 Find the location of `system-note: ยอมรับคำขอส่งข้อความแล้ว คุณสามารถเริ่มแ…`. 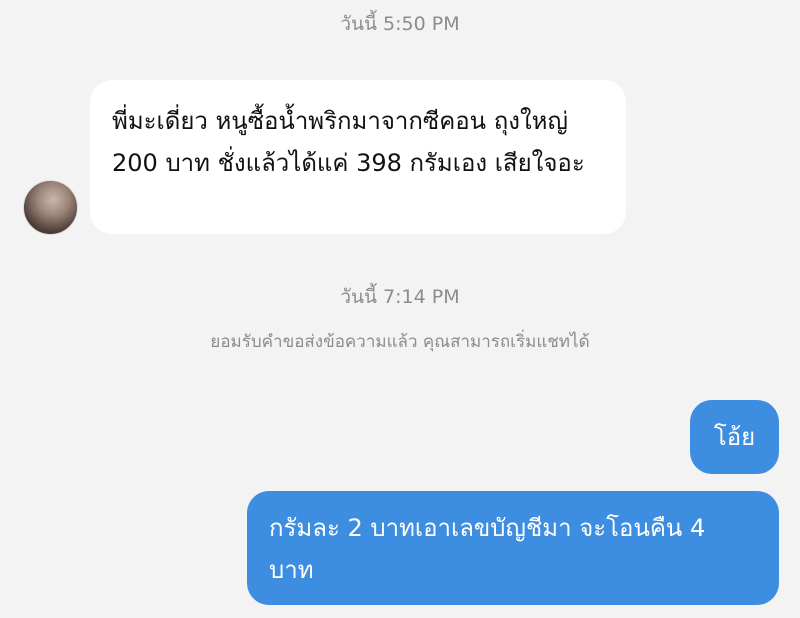

system-note: ยอมรับคำขอส่งข้อความแล้ว คุณสามารถเริ่มแ… is located at coordinates (400, 342).